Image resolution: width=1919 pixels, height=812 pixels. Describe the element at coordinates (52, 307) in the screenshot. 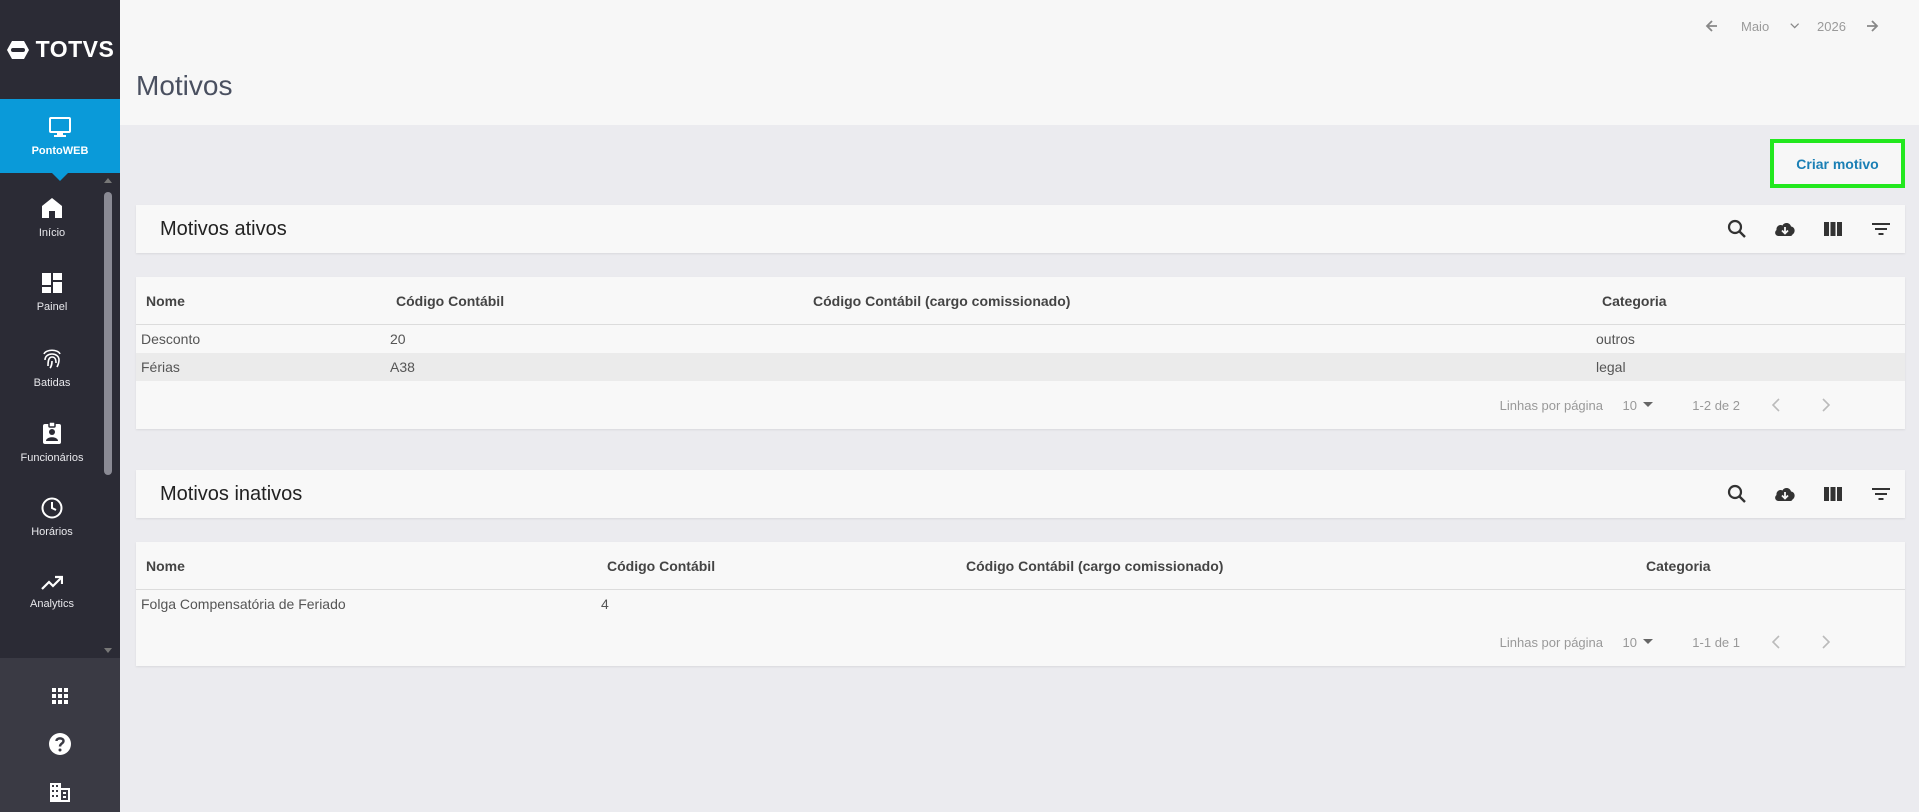

I see `sidebar-item-label: Painel` at that location.